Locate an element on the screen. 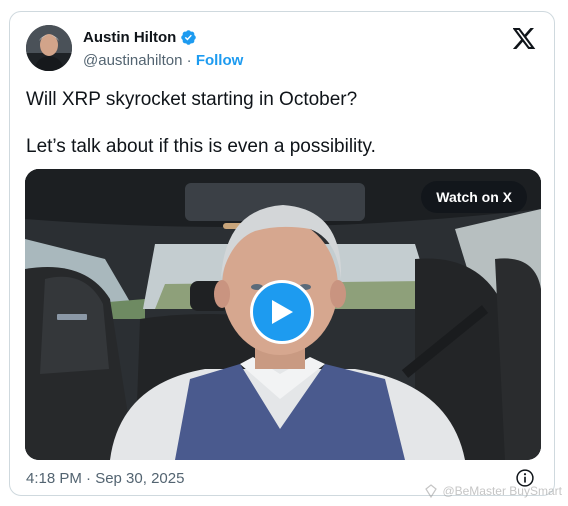 The width and height of the screenshot is (568, 506). author-name: Austin Hilton is located at coordinates (129, 37).